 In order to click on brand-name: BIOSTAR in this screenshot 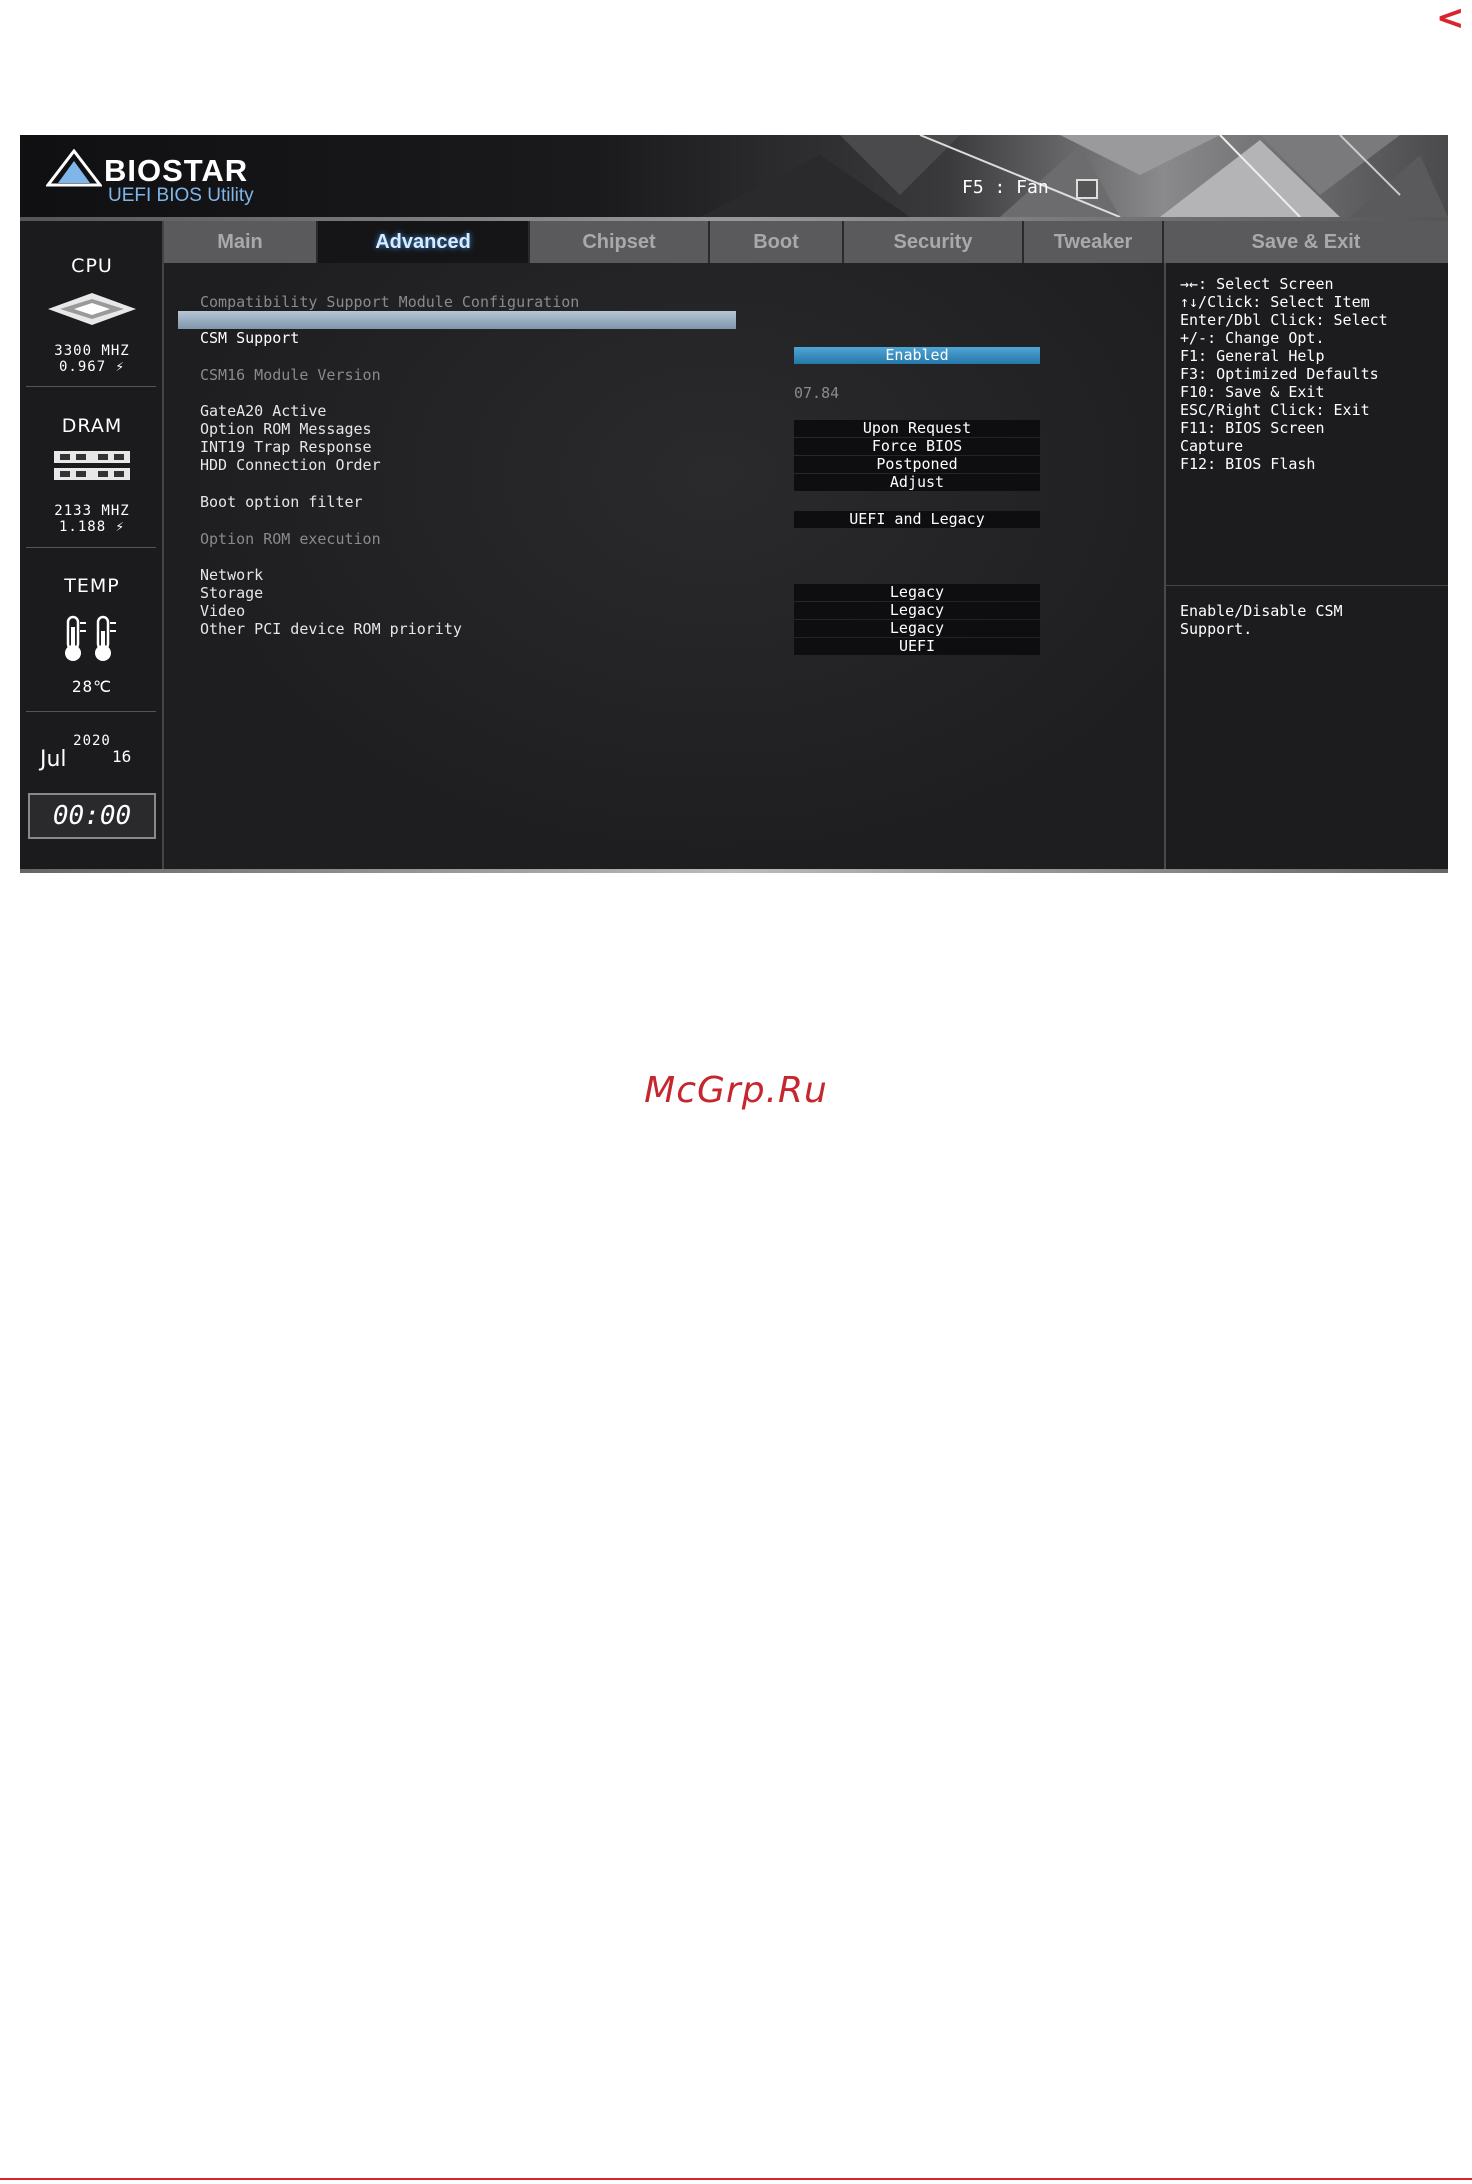, I will do `click(176, 170)`.